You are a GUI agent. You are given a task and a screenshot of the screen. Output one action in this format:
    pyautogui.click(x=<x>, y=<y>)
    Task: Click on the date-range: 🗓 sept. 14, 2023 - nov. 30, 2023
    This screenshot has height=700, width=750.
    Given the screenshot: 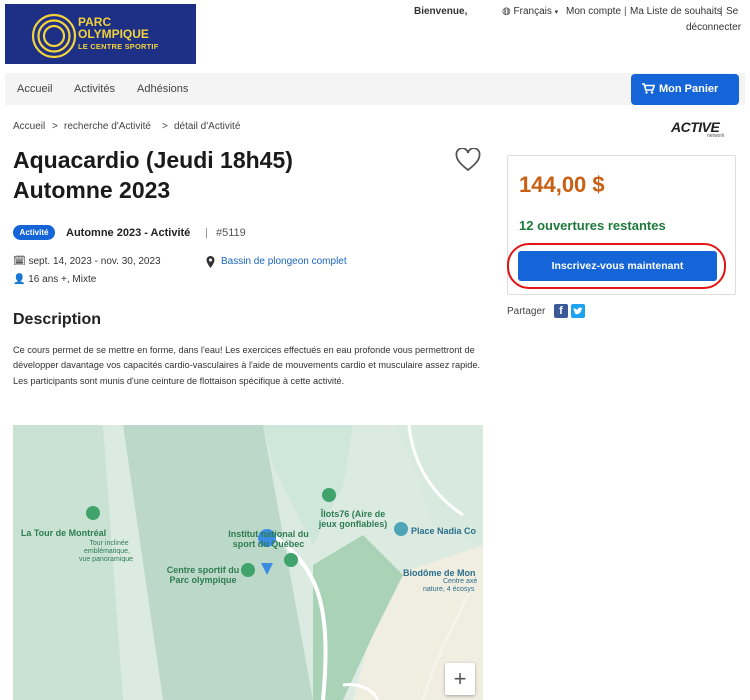 What is the action you would take?
    pyautogui.click(x=87, y=261)
    